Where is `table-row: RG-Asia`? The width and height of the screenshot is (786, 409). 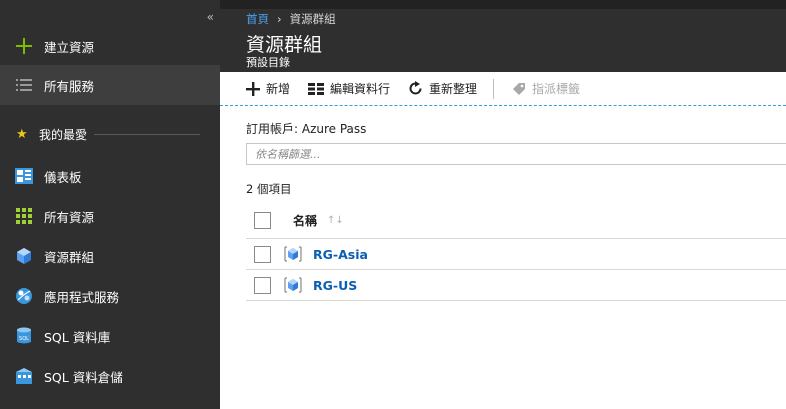
table-row: RG-Asia is located at coordinates (516, 254).